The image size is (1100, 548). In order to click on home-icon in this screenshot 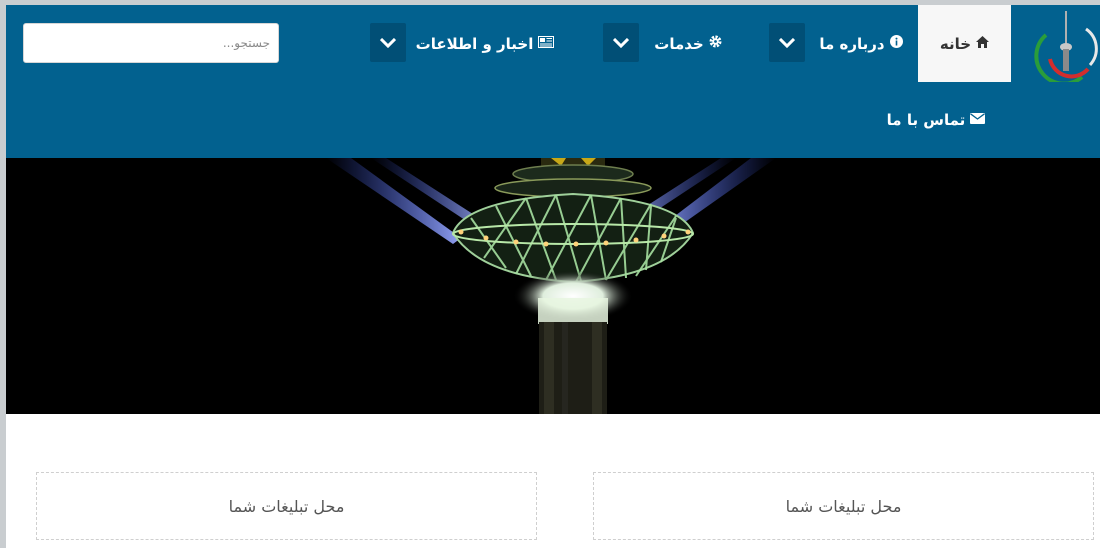, I will do `click(983, 43)`.